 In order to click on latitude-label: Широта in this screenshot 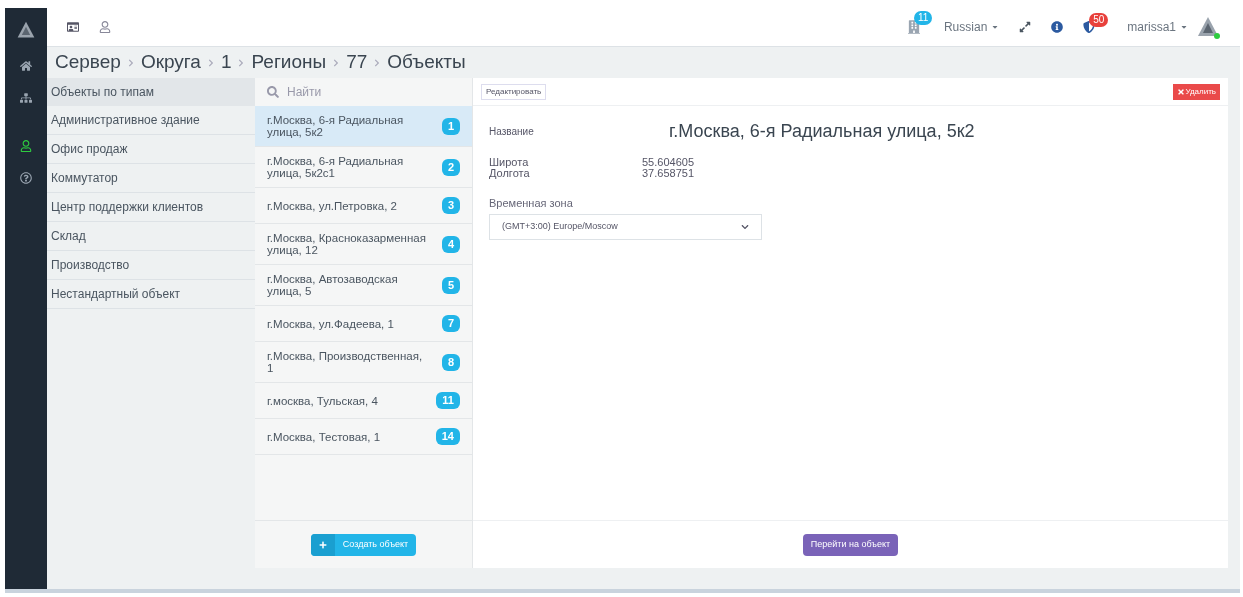, I will do `click(509, 162)`.